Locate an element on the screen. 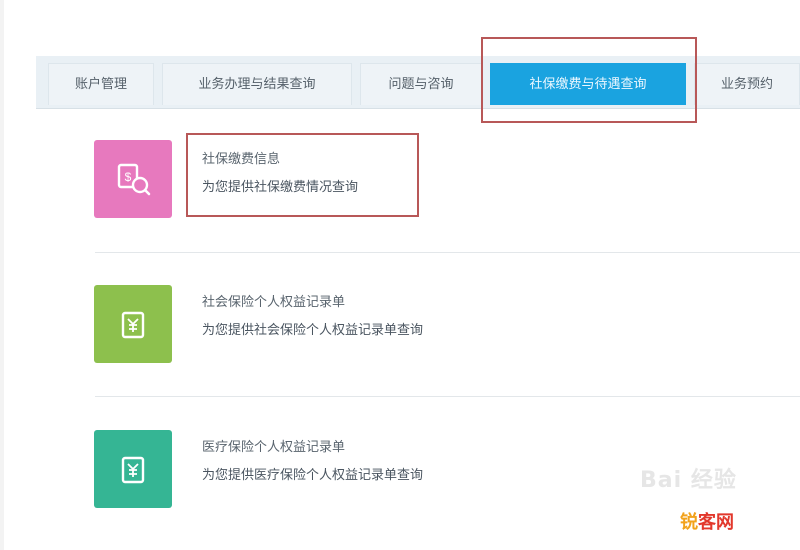  card-desc-medical-insurance-record: 为您提供医疗保险个人权益记录单查询 is located at coordinates (313, 475).